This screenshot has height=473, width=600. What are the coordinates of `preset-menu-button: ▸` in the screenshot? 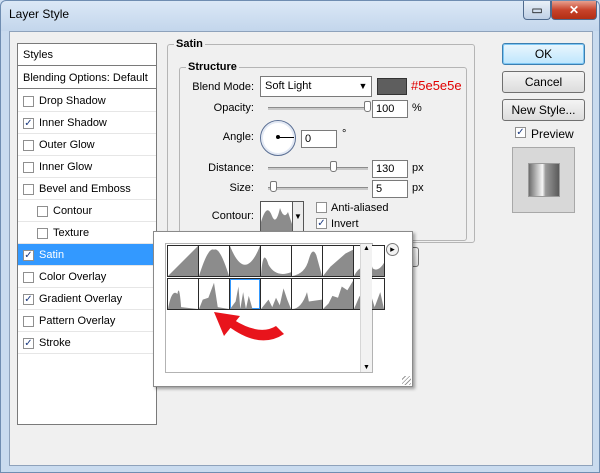 It's located at (392, 249).